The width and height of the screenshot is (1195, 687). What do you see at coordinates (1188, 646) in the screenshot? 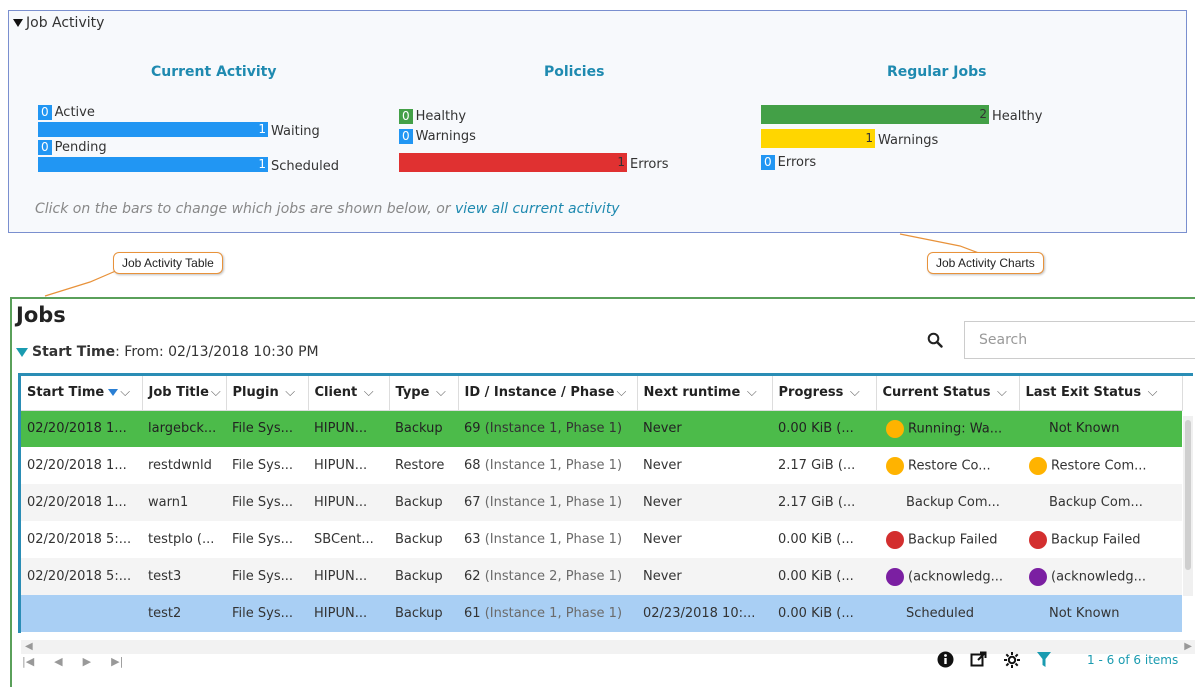
I see `scroll-right-icon: ▶` at bounding box center [1188, 646].